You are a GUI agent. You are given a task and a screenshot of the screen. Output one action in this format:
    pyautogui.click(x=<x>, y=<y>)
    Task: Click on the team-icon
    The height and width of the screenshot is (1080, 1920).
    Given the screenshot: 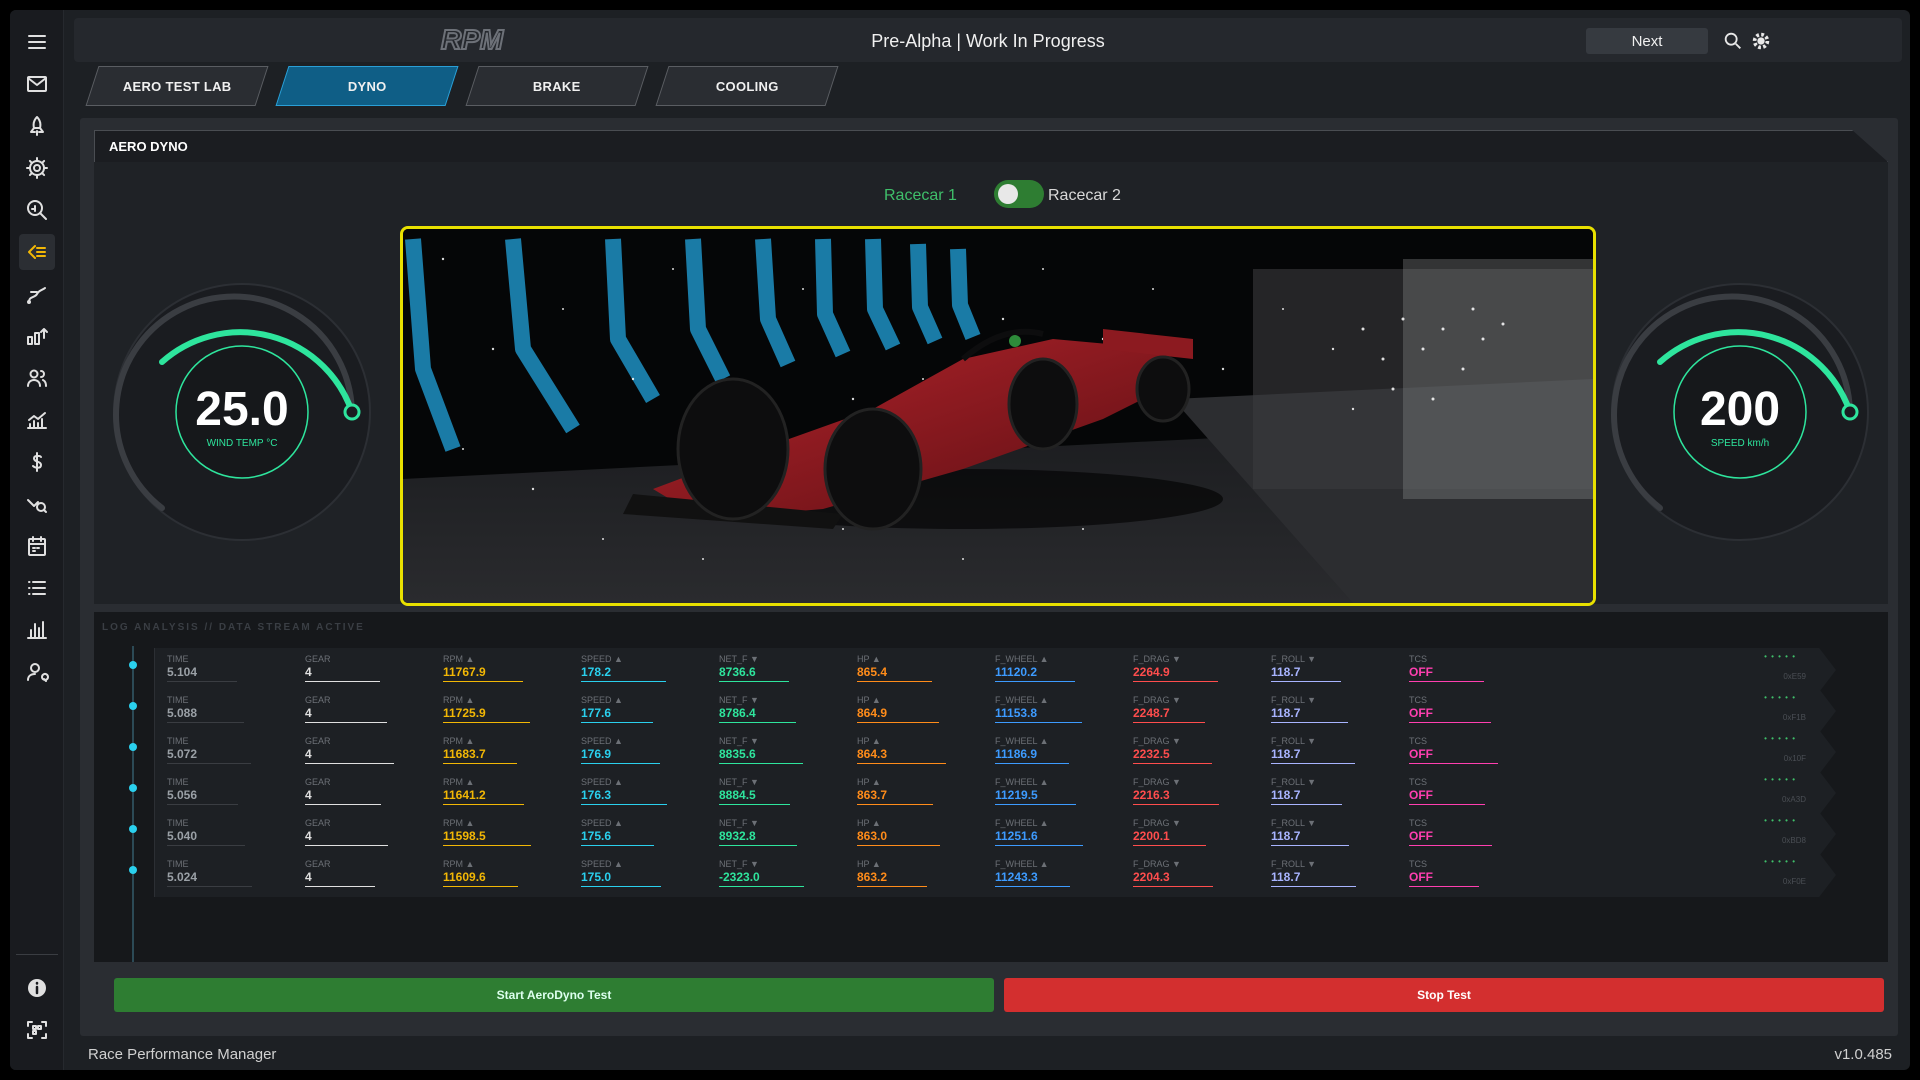 What is the action you would take?
    pyautogui.click(x=37, y=378)
    